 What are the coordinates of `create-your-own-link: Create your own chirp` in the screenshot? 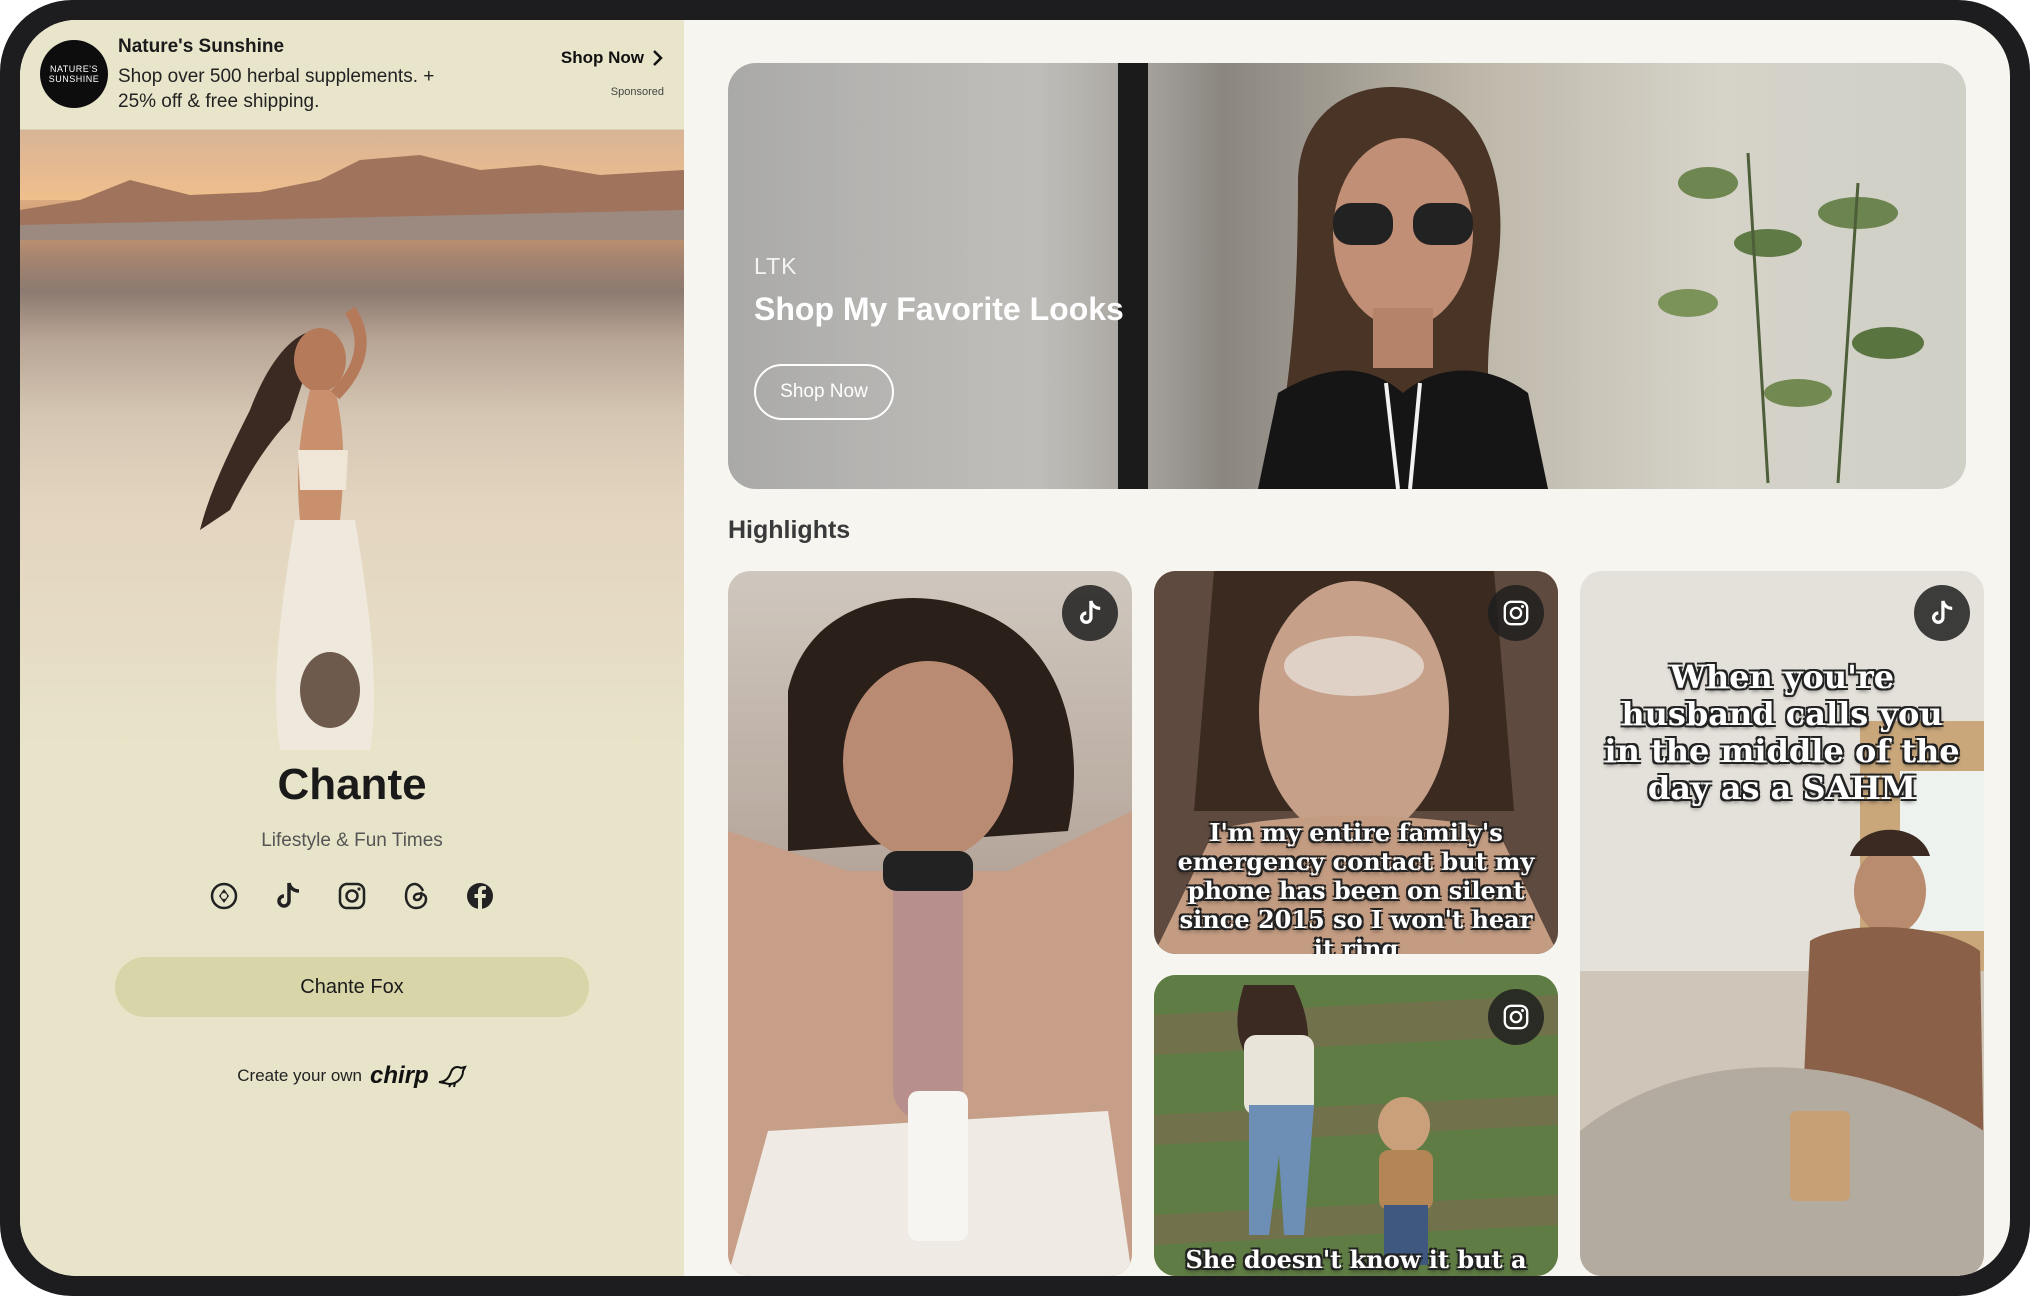 It's located at (352, 1076).